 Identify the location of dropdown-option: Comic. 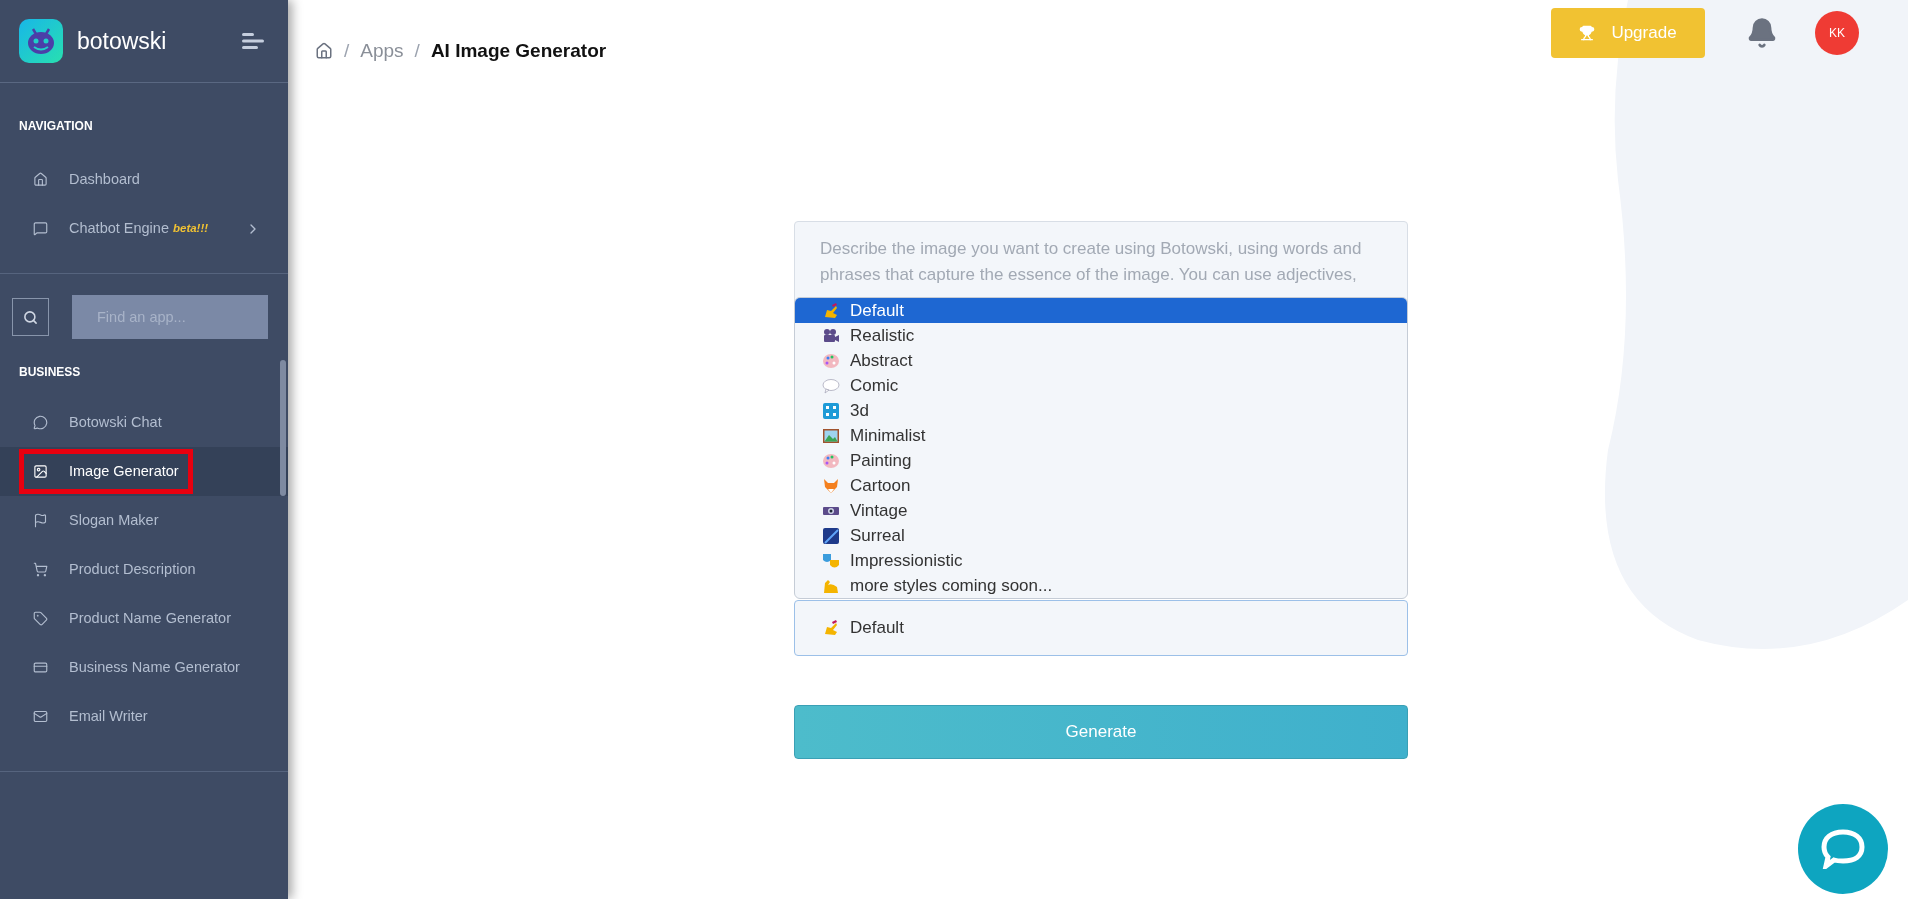
(1101, 385).